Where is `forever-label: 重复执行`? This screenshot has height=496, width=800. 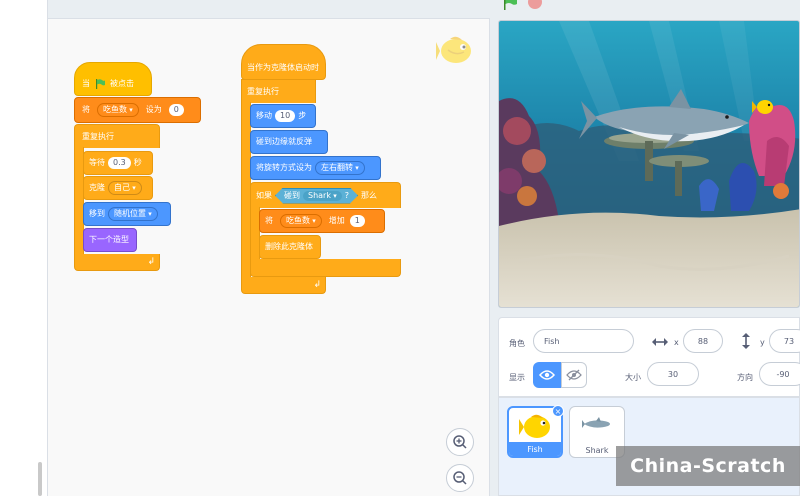
forever-label: 重复执行 is located at coordinates (98, 136).